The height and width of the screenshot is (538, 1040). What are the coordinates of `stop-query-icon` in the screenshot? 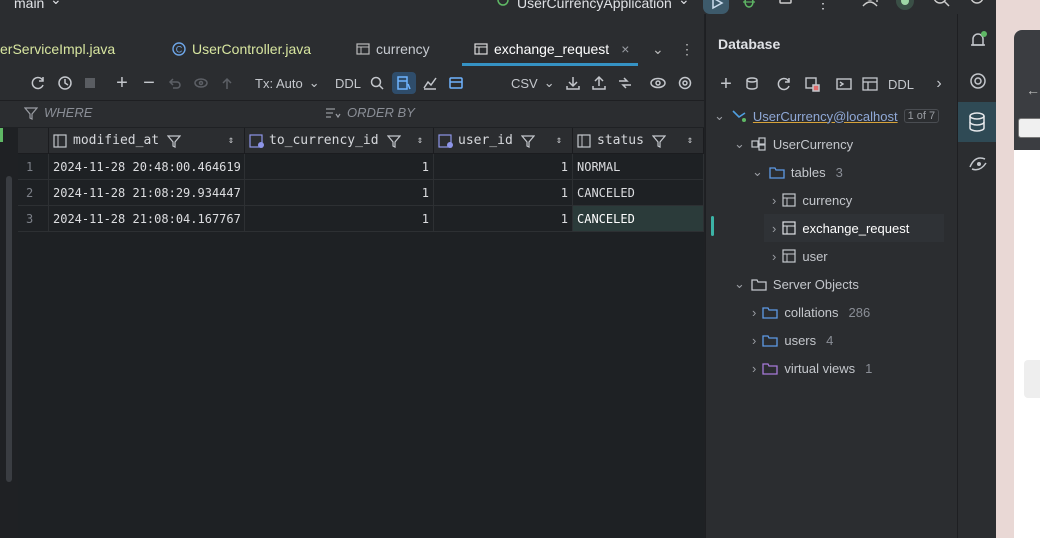 It's located at (90, 83).